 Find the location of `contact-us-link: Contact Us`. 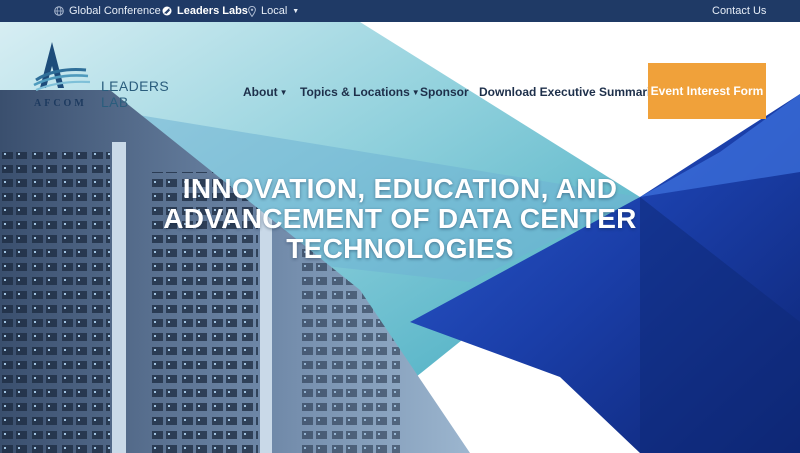

contact-us-link: Contact Us is located at coordinates (739, 11).